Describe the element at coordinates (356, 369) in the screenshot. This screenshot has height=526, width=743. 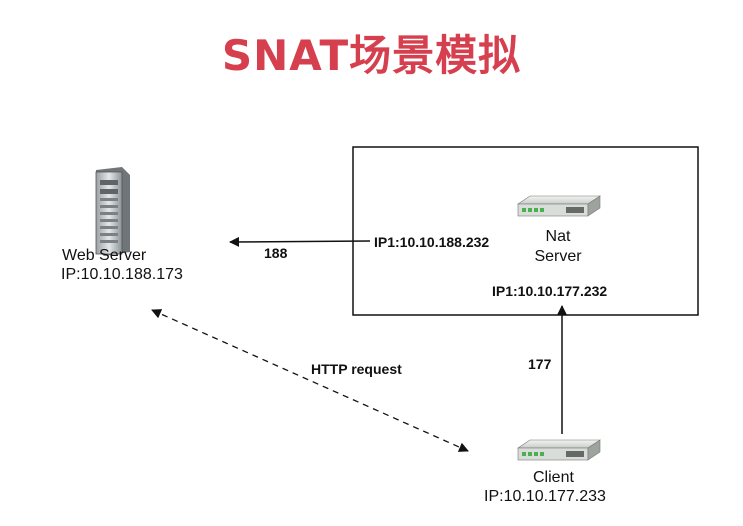
I see `link-label-http-request: HTTP request` at that location.